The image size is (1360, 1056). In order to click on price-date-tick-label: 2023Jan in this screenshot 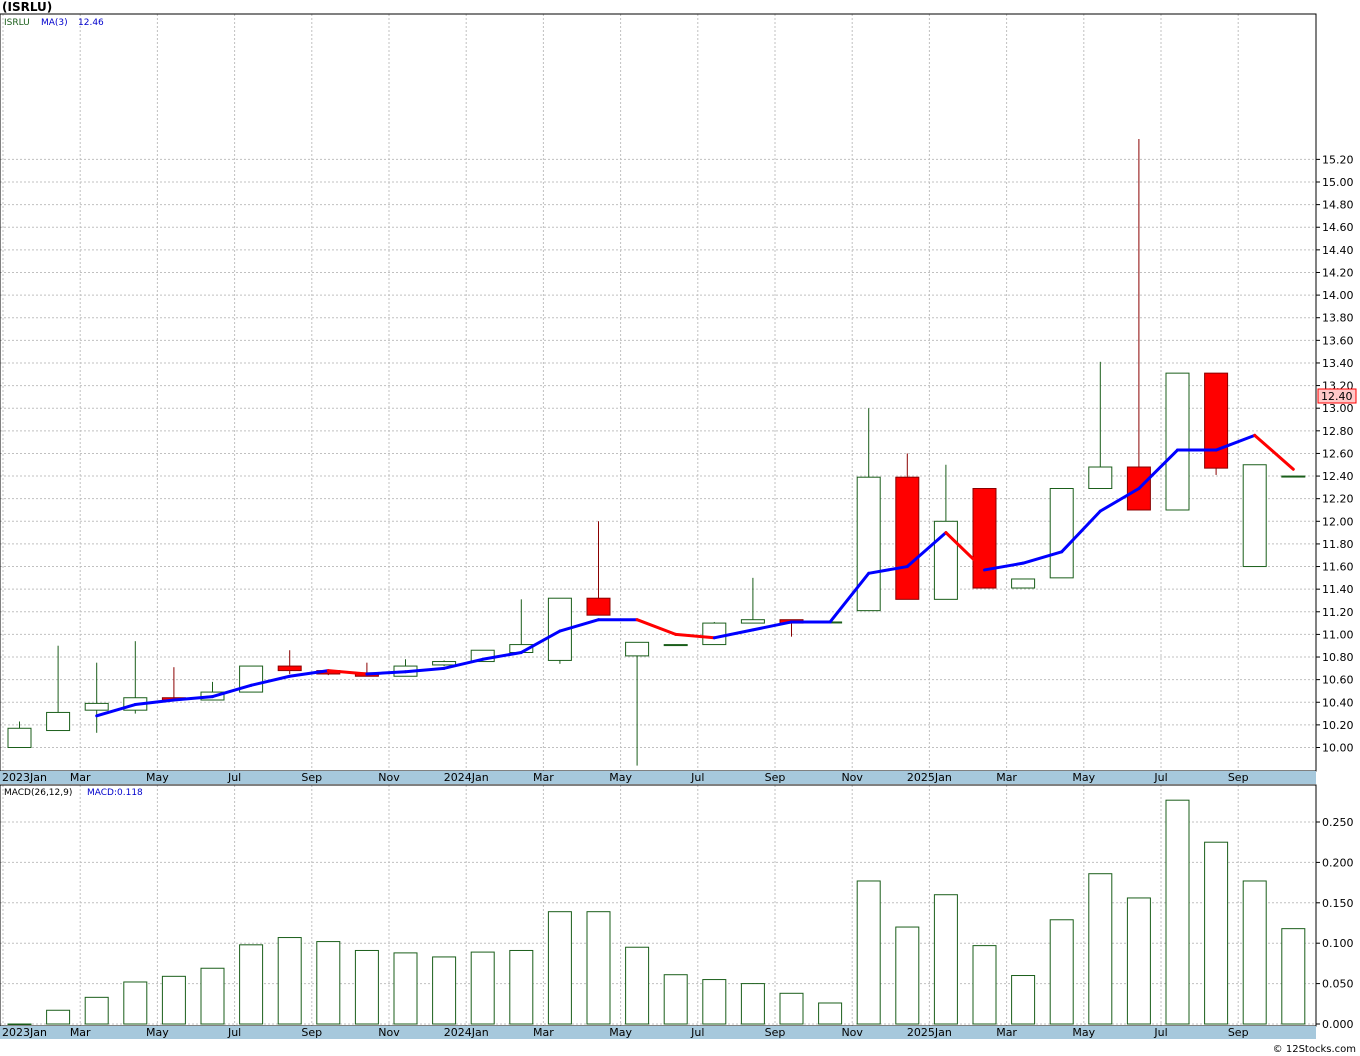, I will do `click(24, 777)`.